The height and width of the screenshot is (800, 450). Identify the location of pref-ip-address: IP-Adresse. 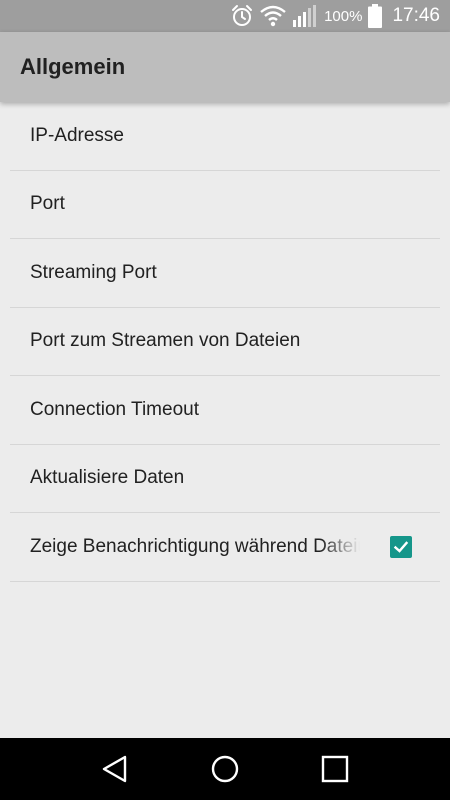
(225, 136).